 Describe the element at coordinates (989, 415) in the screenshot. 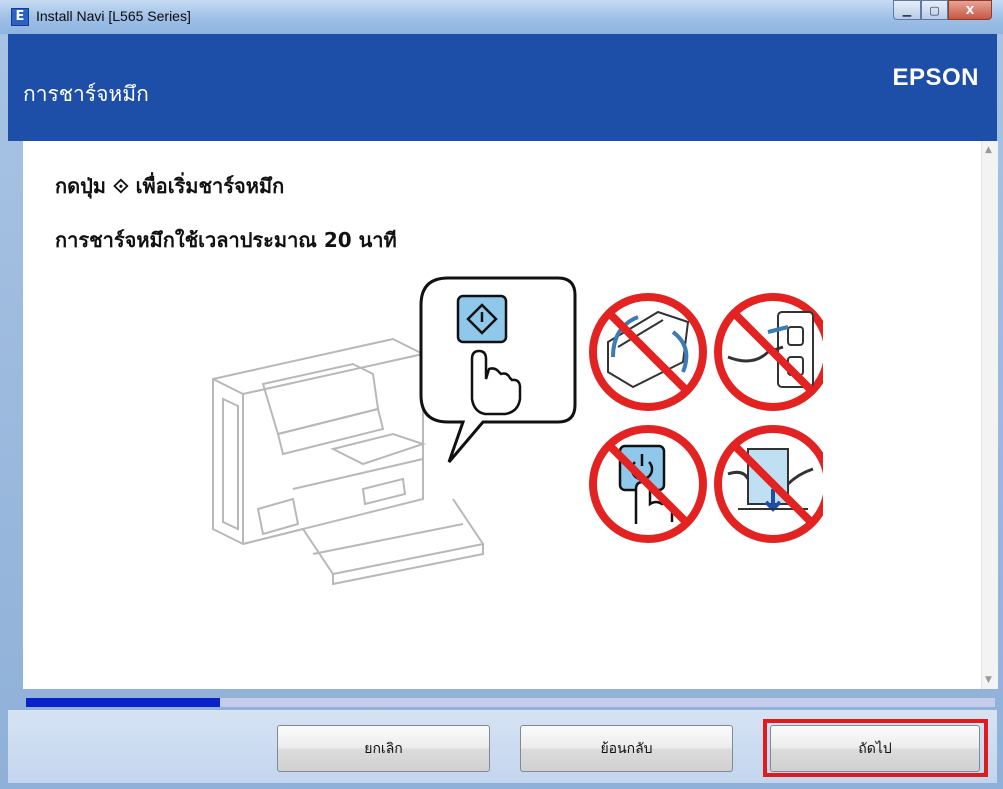

I see `content-scrollbar: ▲ ▼` at that location.